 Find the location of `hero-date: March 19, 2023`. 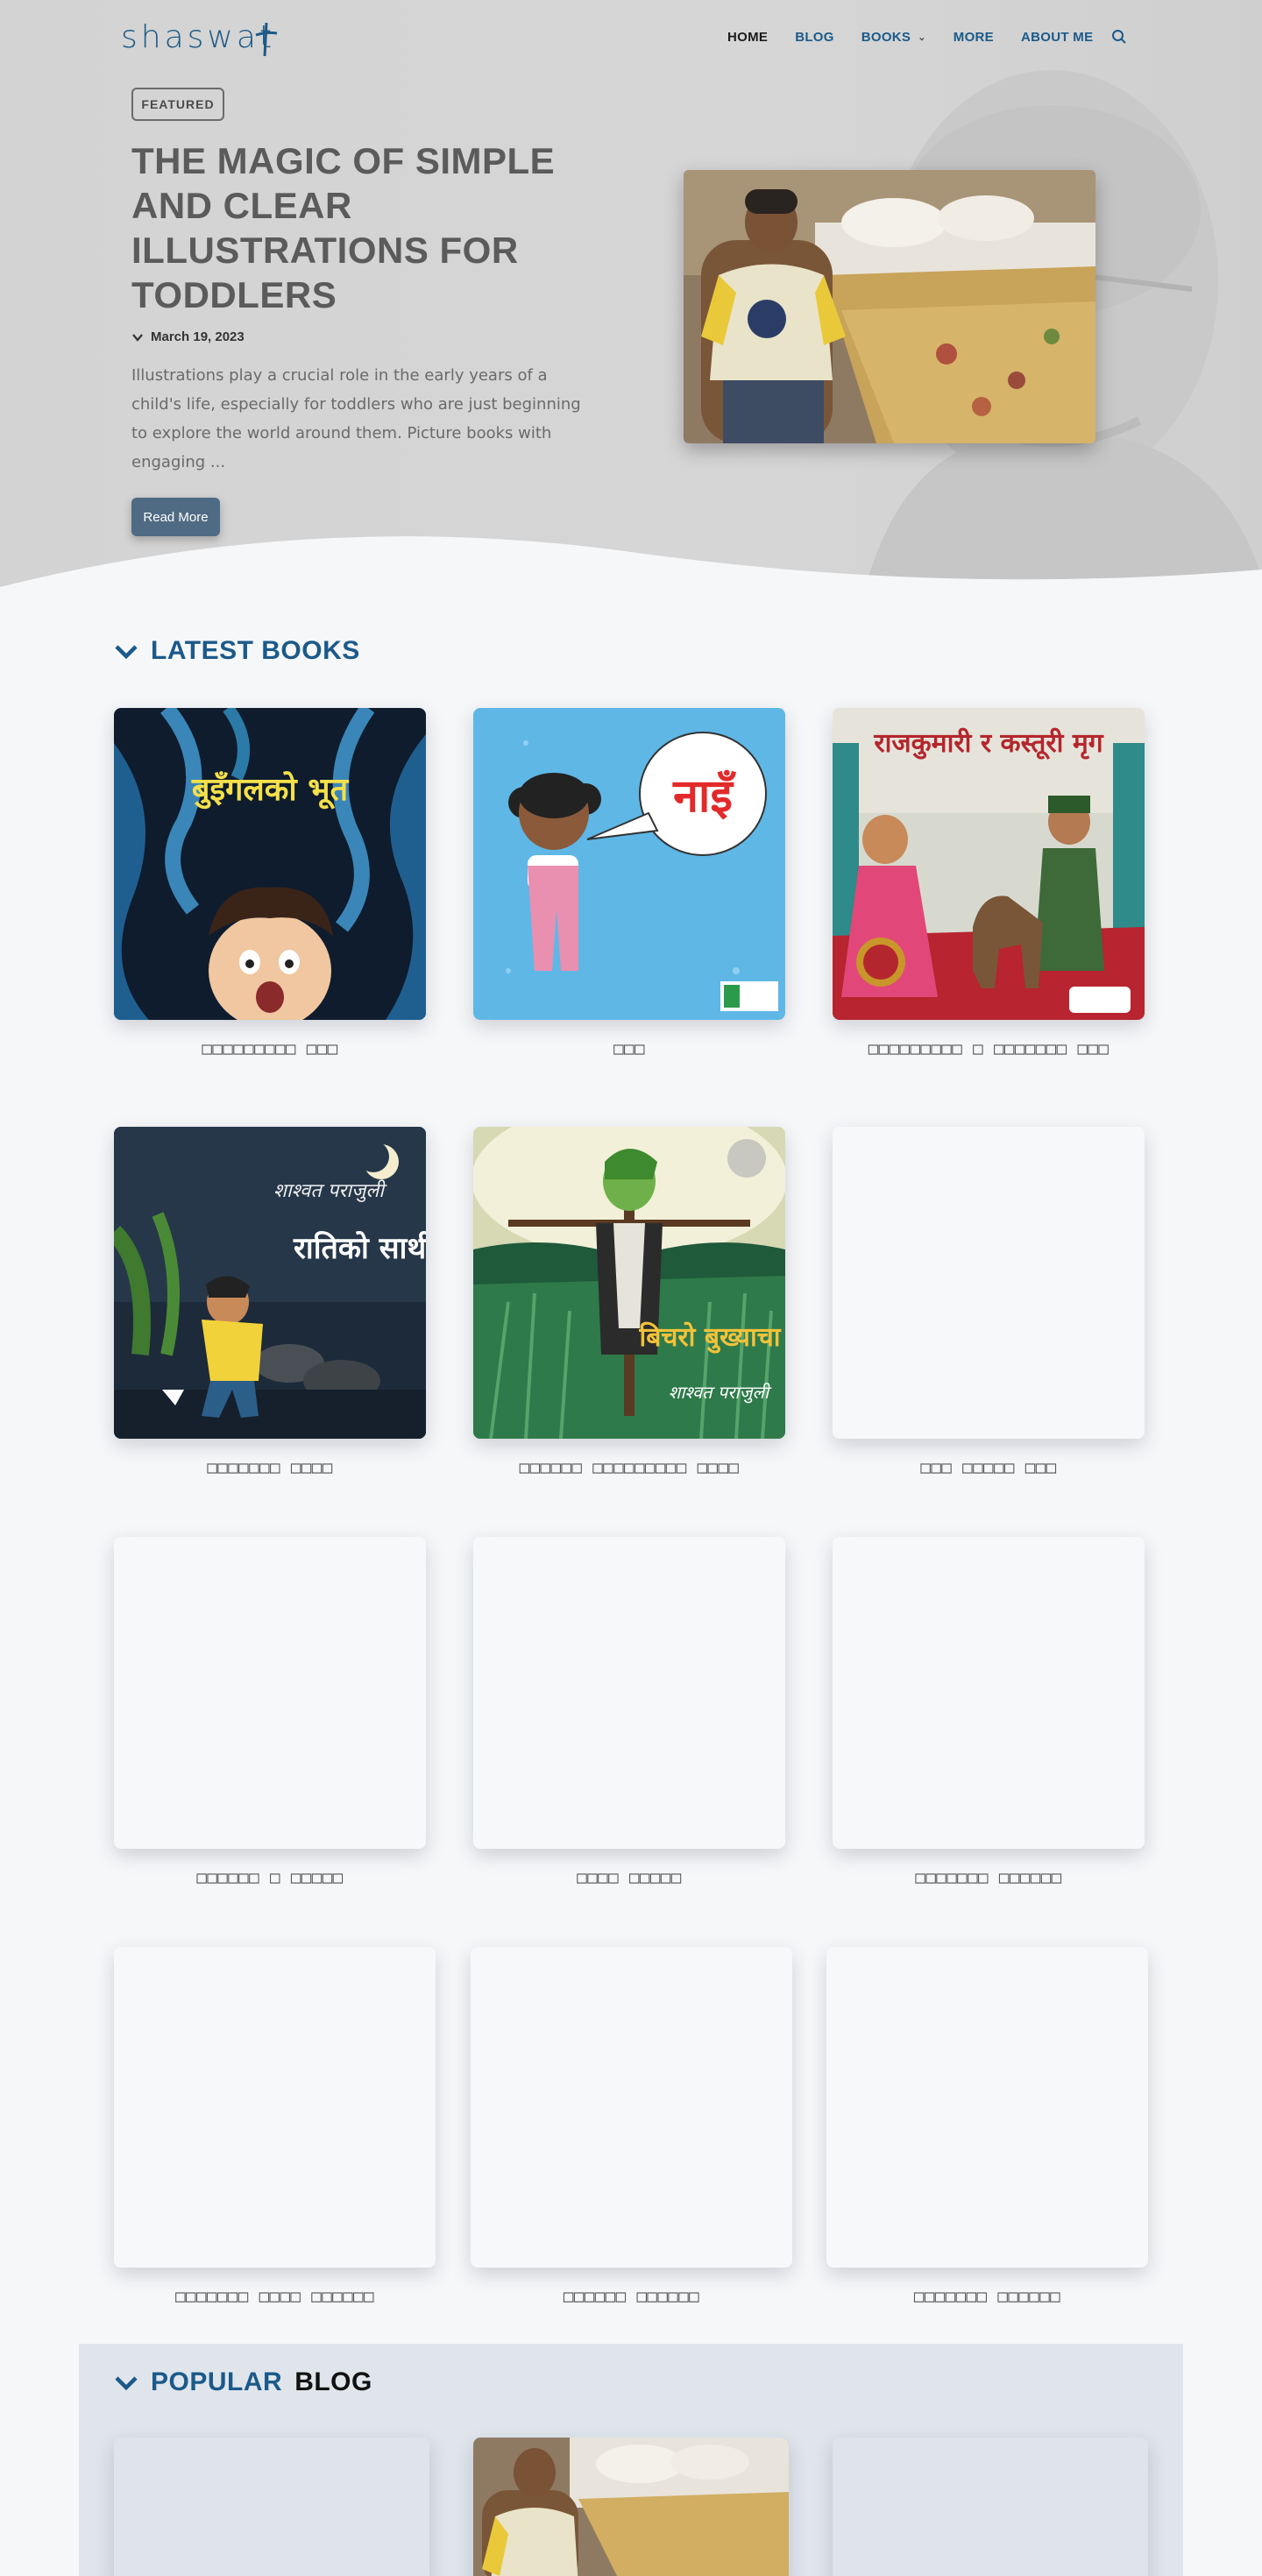

hero-date: March 19, 2023 is located at coordinates (188, 336).